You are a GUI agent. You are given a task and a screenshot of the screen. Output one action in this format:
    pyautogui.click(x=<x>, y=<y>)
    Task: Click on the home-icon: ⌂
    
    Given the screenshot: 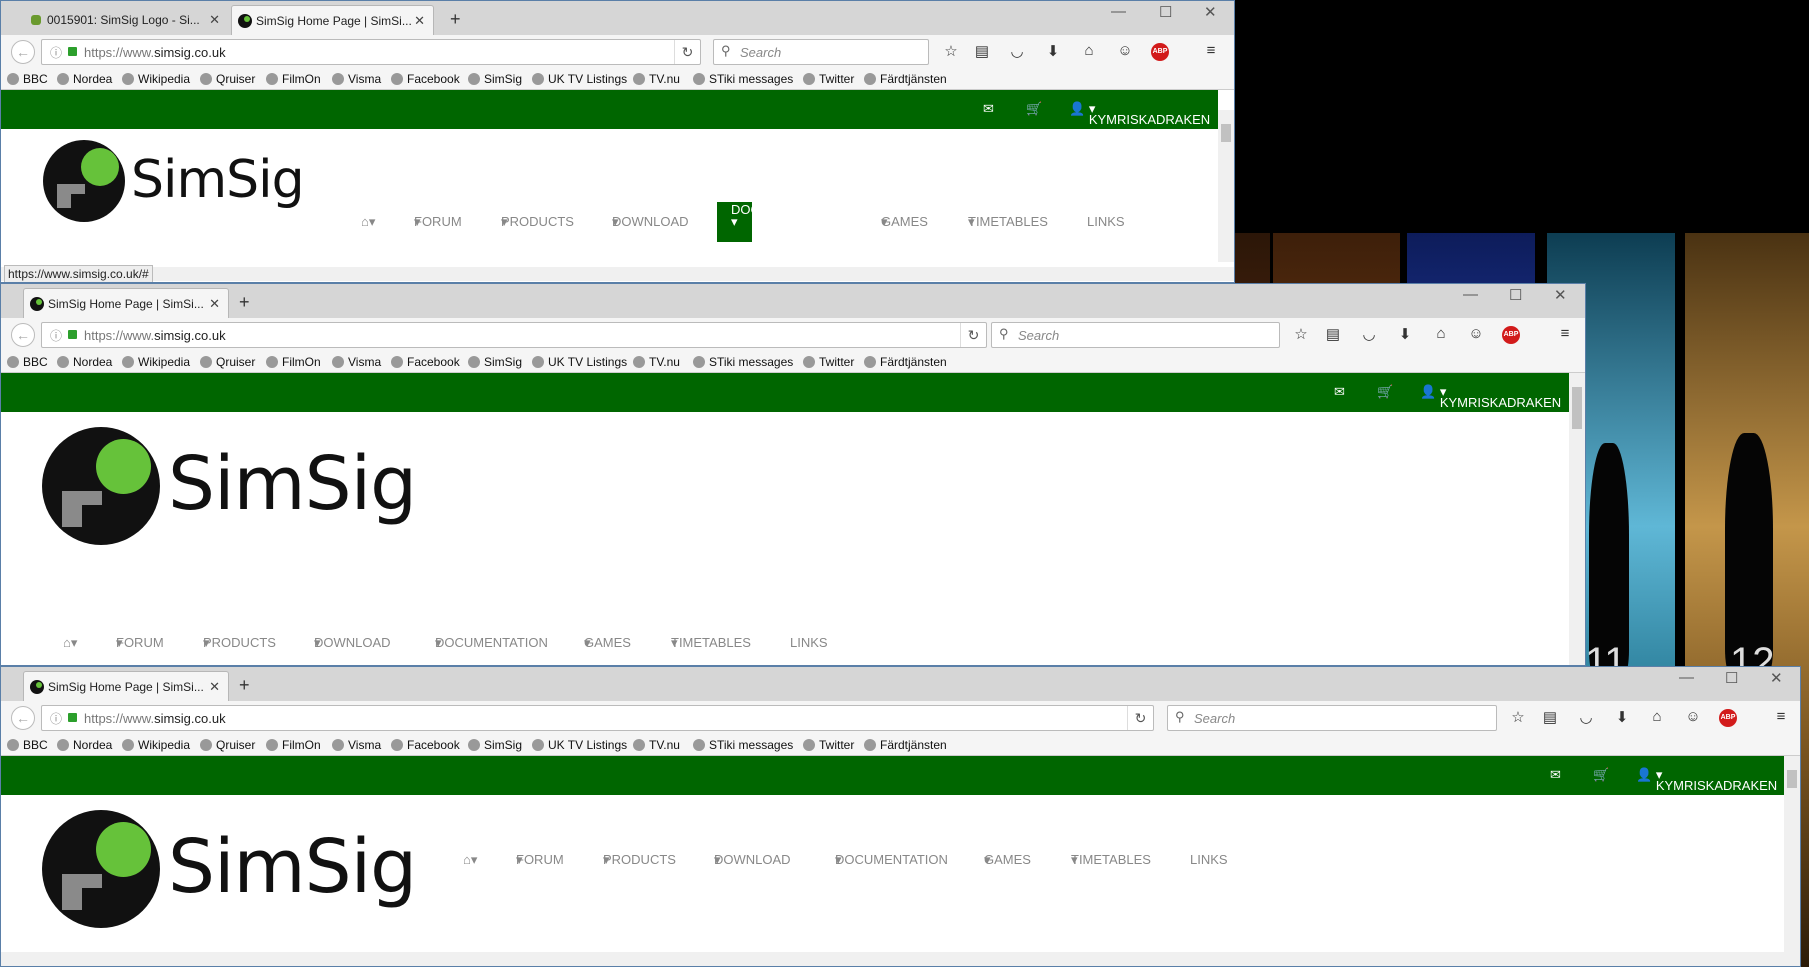 What is the action you would take?
    pyautogui.click(x=1657, y=716)
    